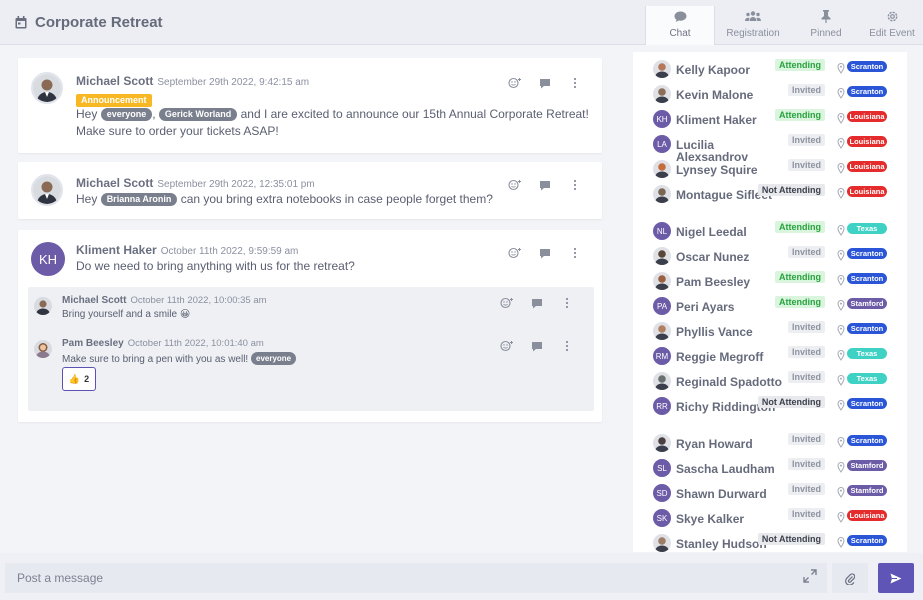 The width and height of the screenshot is (923, 600). What do you see at coordinates (416, 578) in the screenshot?
I see `message-input` at bounding box center [416, 578].